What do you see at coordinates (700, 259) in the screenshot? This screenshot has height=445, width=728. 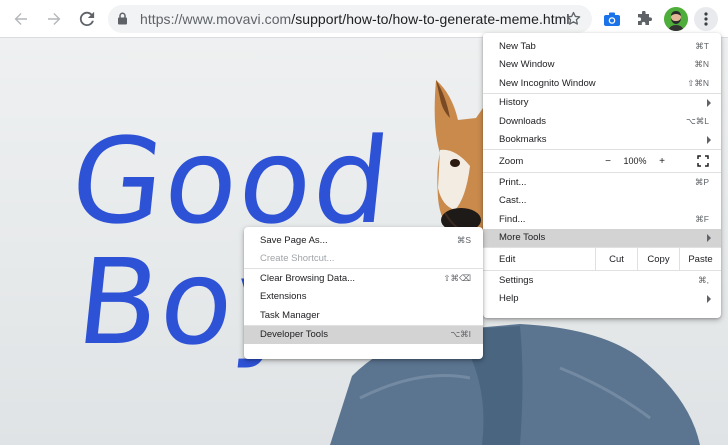 I see `paste-button: Paste` at bounding box center [700, 259].